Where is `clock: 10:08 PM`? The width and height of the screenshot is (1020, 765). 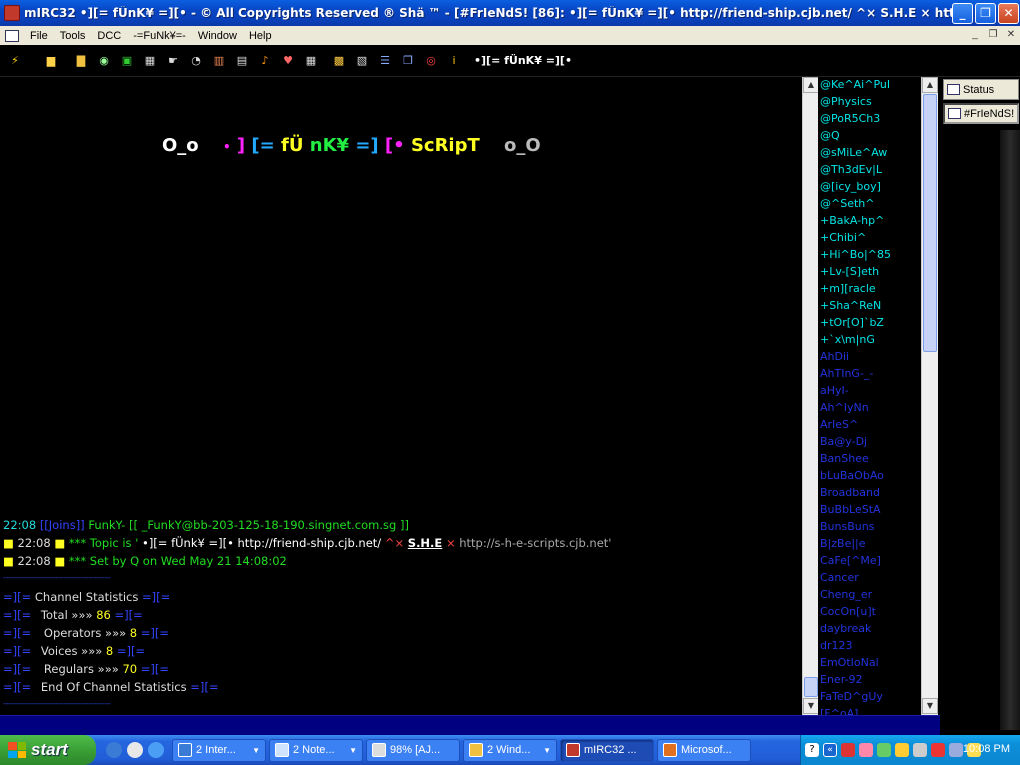
clock: 10:08 PM is located at coordinates (986, 749).